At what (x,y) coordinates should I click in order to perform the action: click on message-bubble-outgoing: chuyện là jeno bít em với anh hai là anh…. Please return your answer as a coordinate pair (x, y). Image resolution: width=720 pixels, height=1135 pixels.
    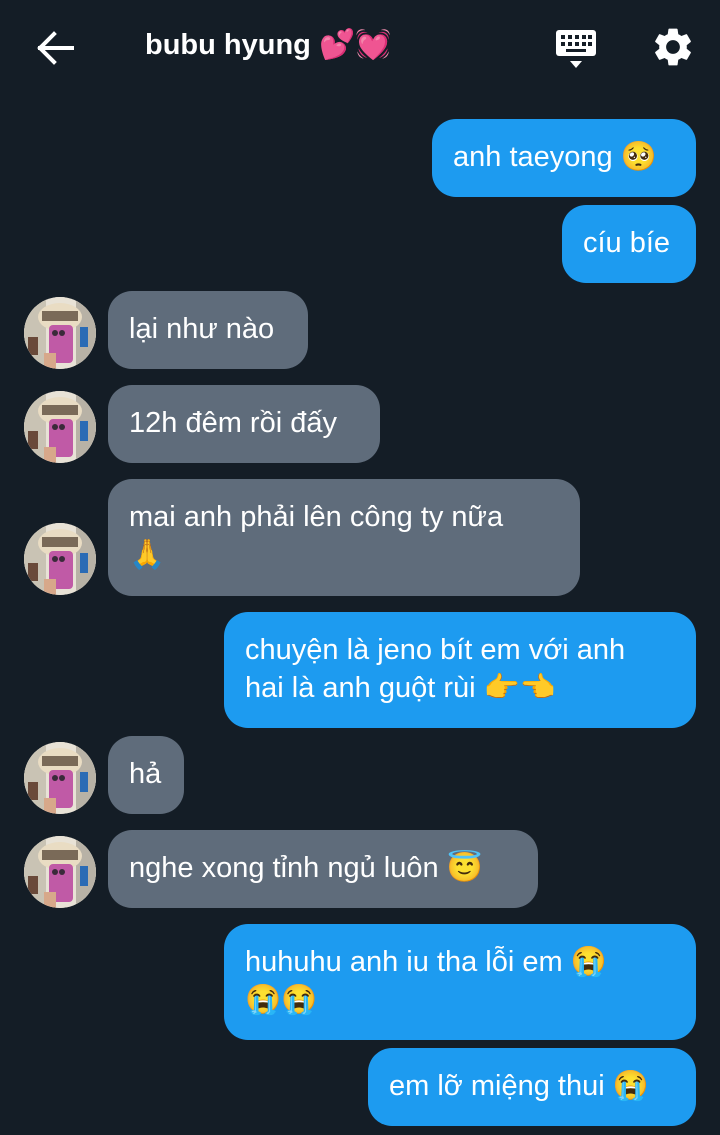
    Looking at the image, I should click on (460, 670).